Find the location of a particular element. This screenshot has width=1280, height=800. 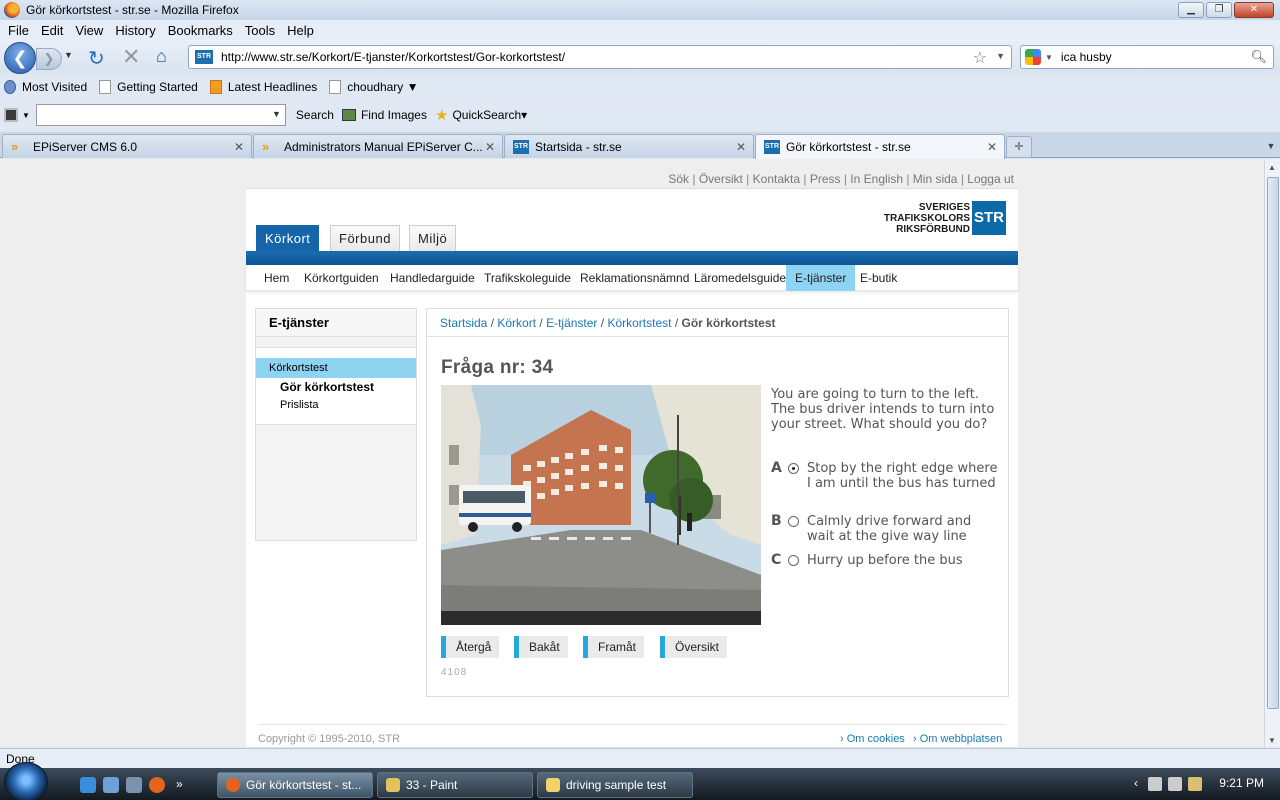

scrollbar-thumb is located at coordinates (1273, 443).